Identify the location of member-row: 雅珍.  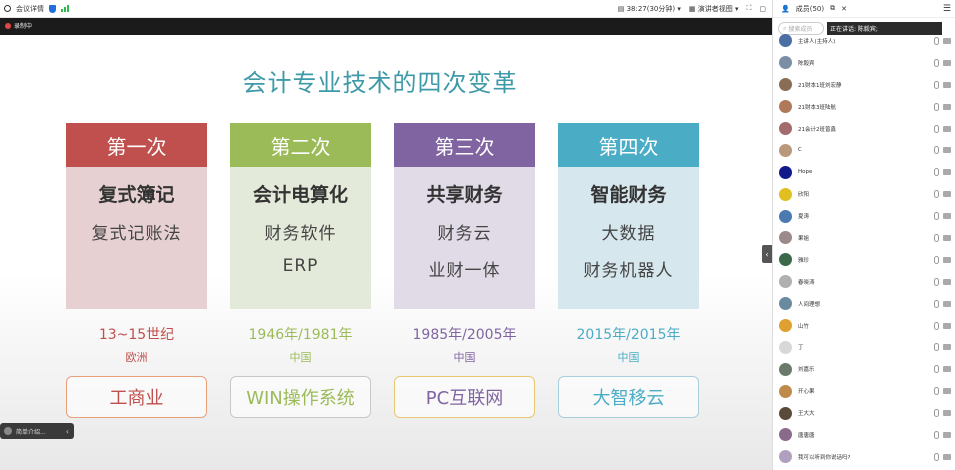
(864, 260).